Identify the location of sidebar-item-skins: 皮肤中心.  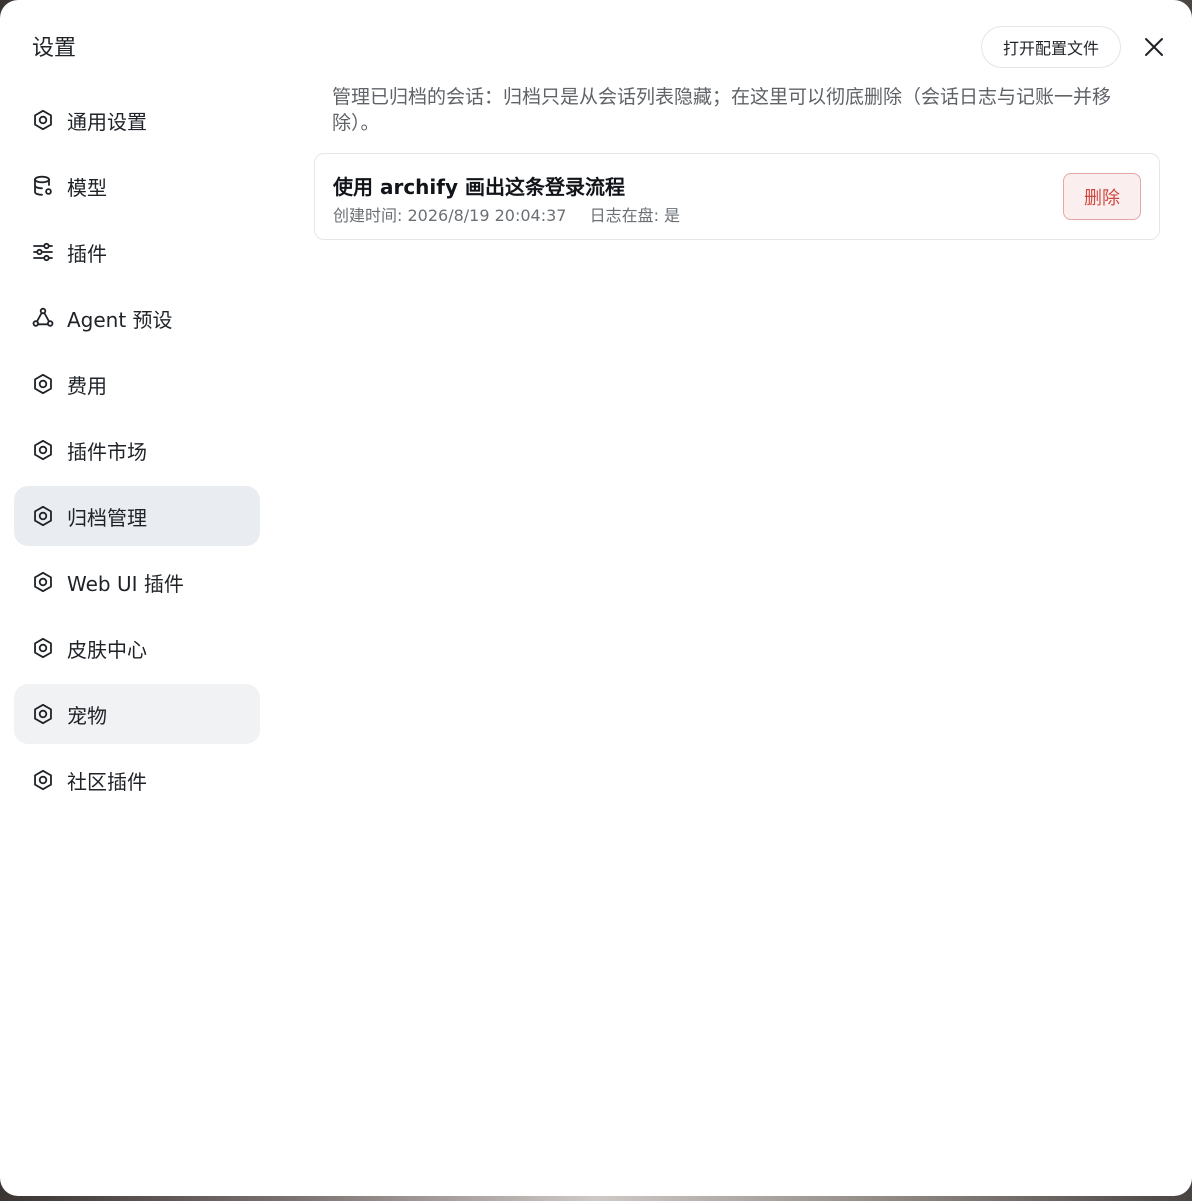
(137, 648).